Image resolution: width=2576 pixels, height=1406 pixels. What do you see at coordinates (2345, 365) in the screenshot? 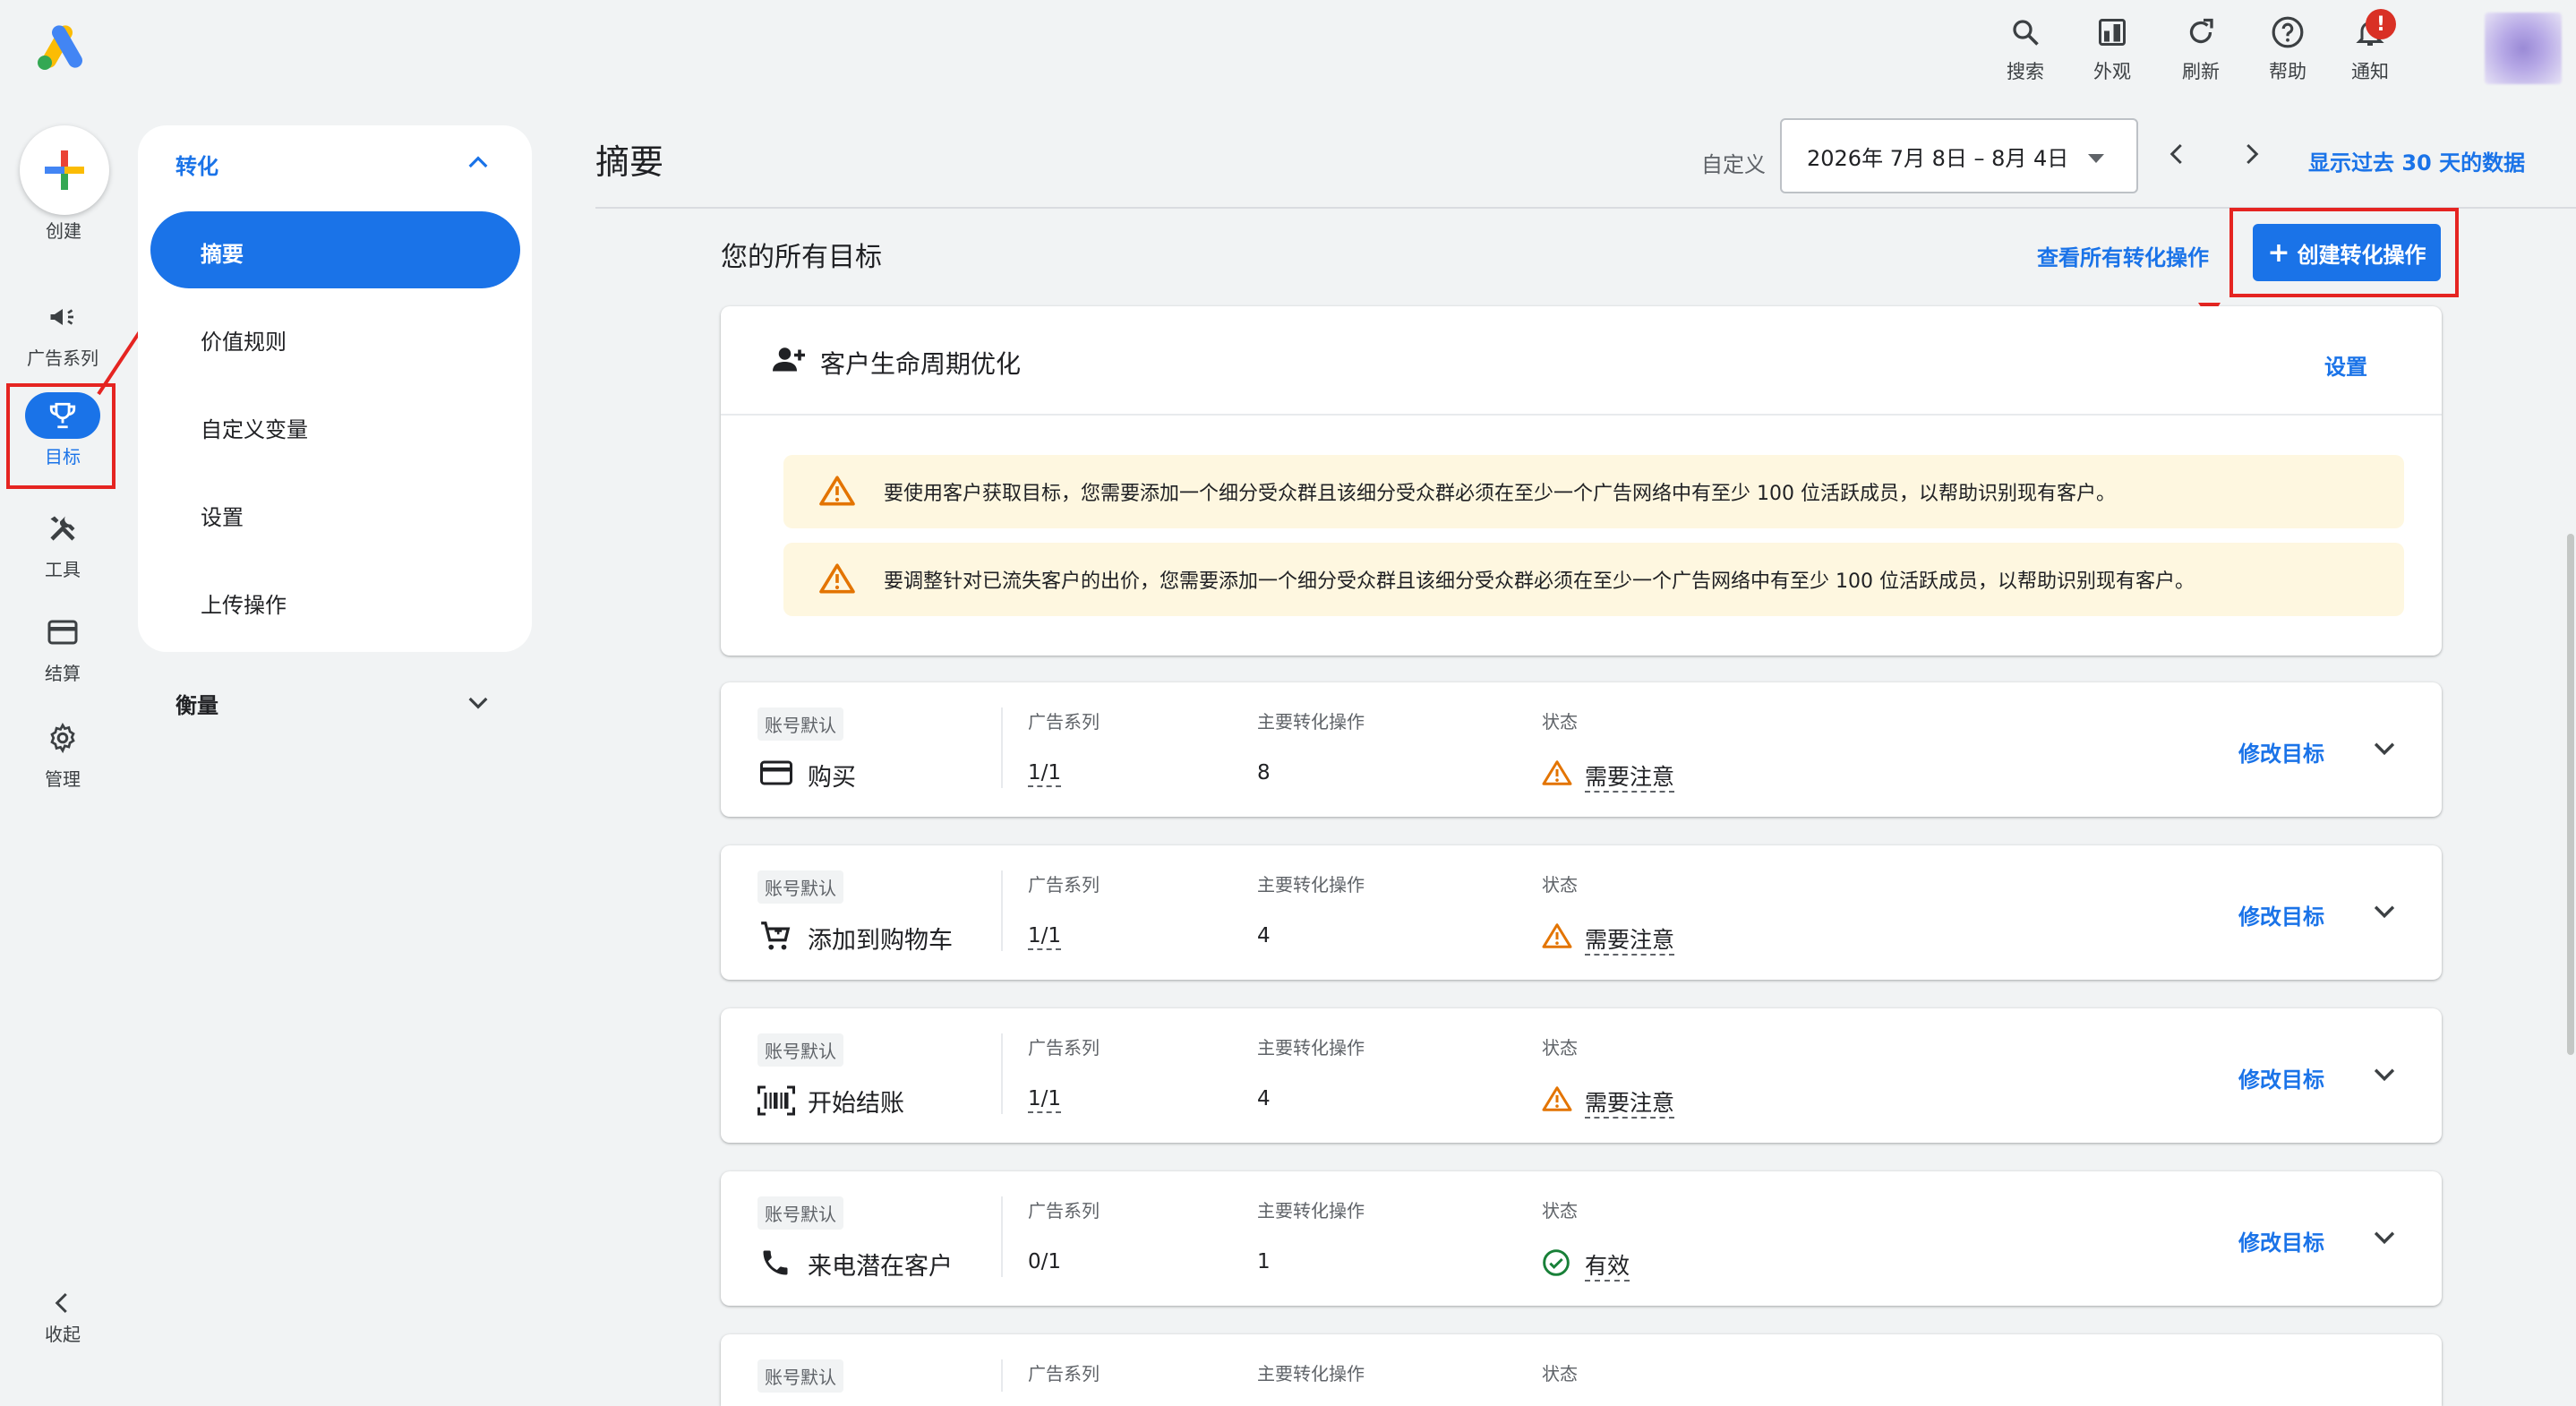
I see `lifecycle-settings-link: 设置` at bounding box center [2345, 365].